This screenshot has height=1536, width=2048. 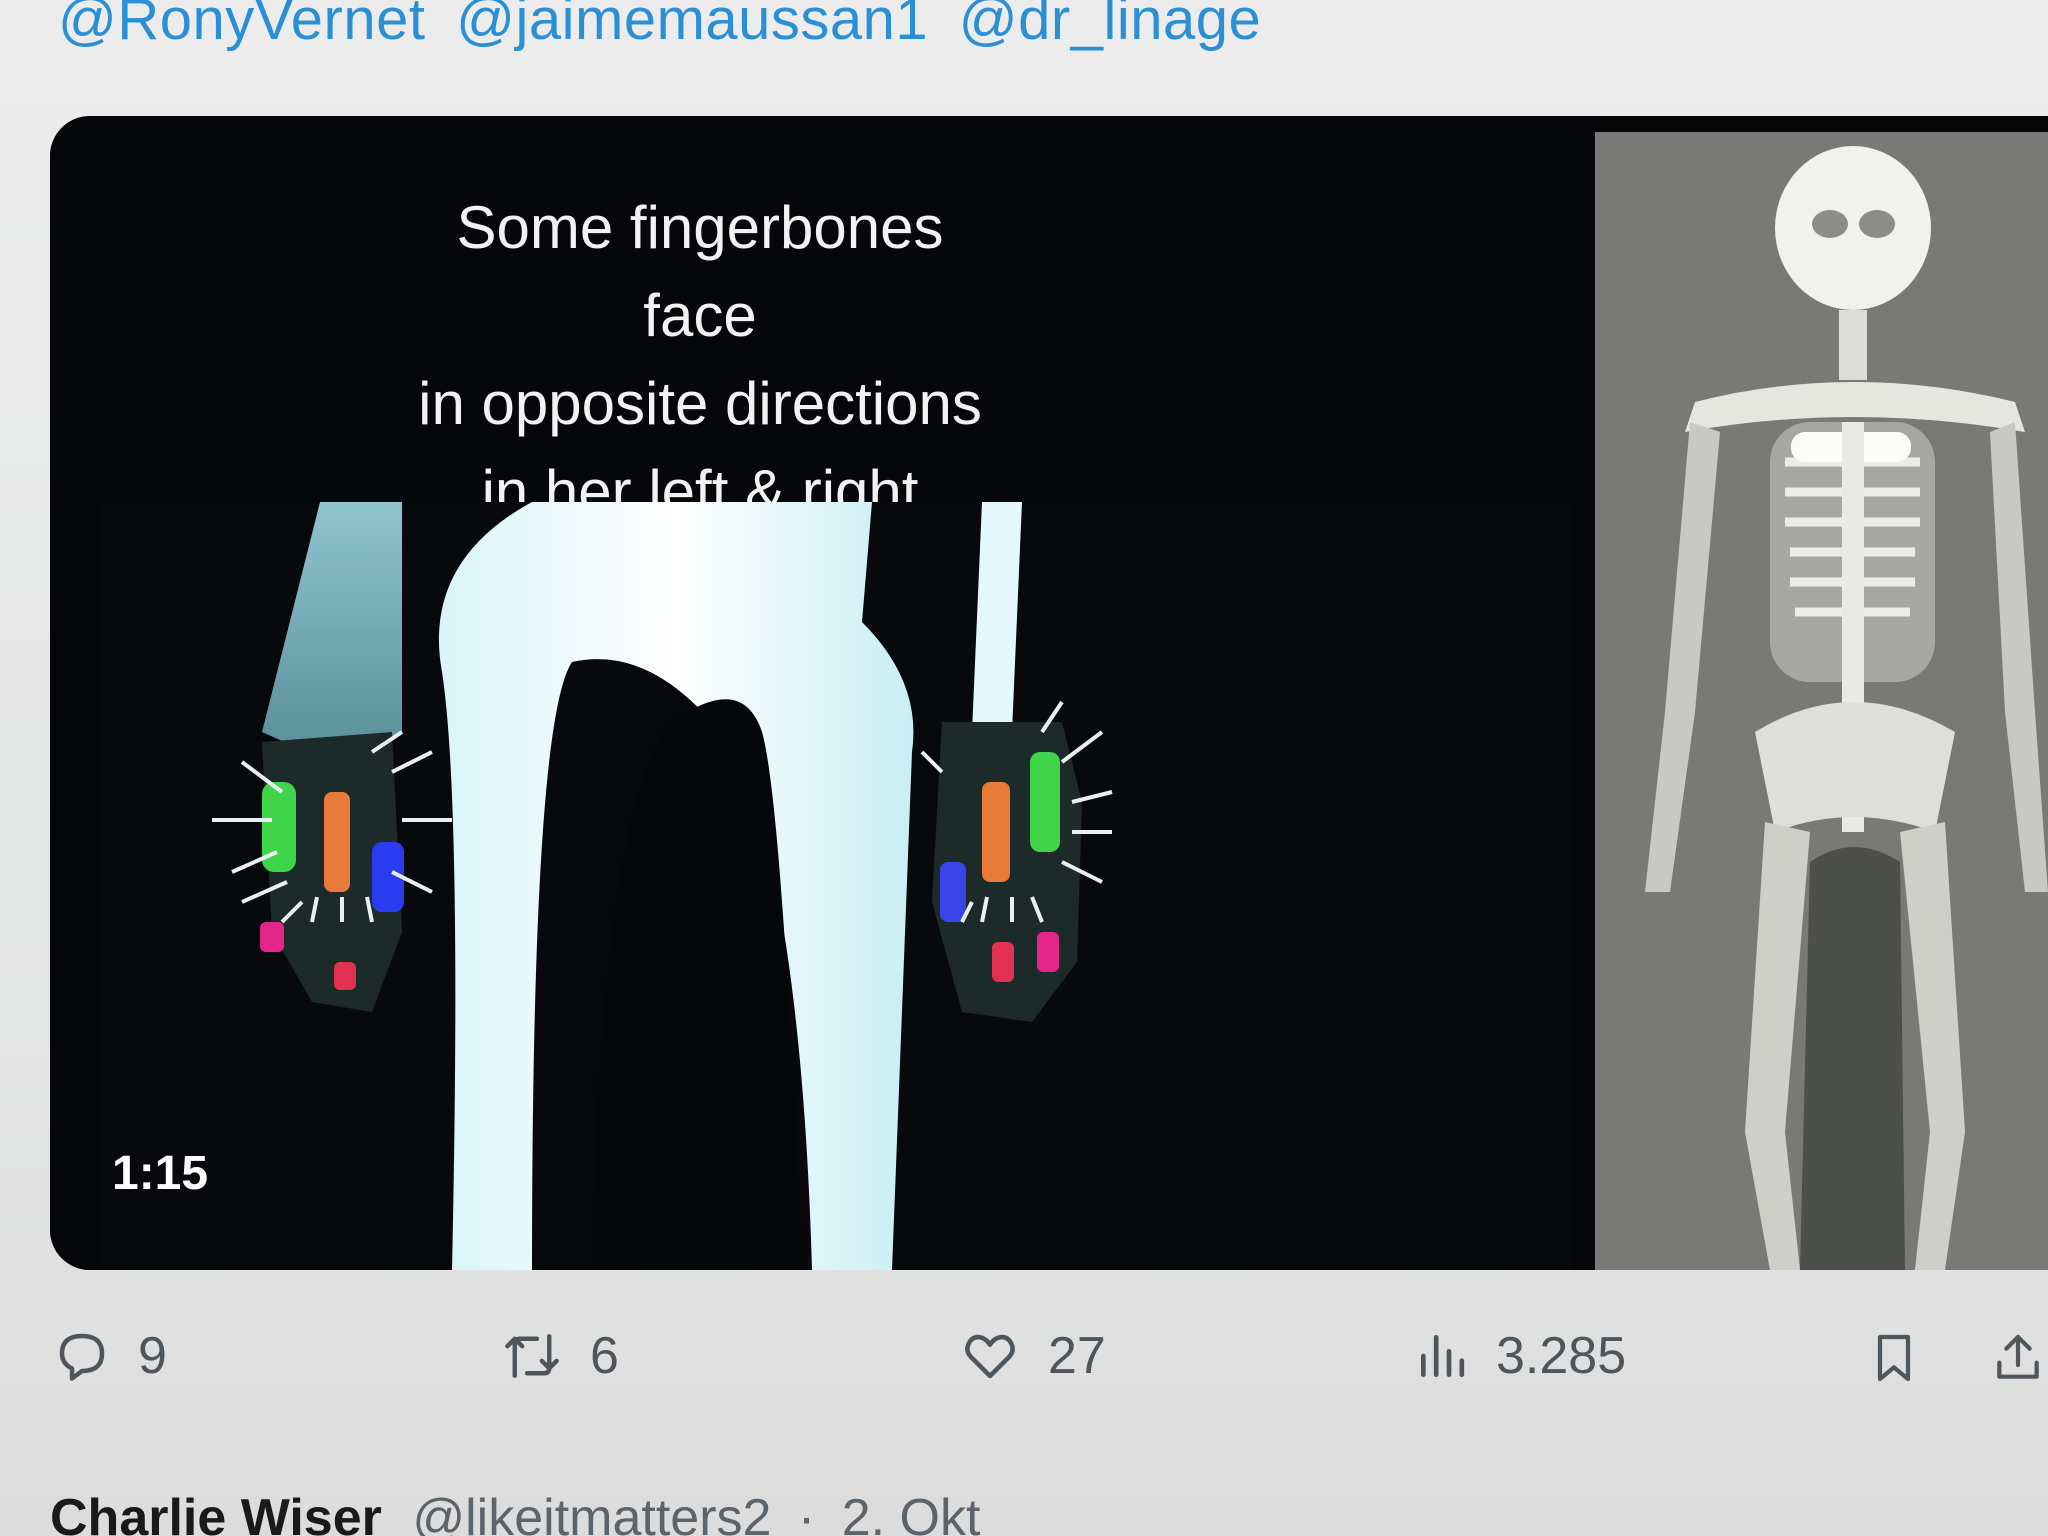 What do you see at coordinates (1110, 26) in the screenshot?
I see `mention-link: @dr_linage` at bounding box center [1110, 26].